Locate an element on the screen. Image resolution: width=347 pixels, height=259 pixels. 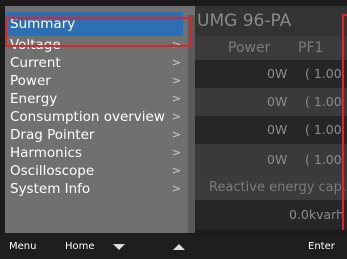
page-focus-border is located at coordinates (344, 122).